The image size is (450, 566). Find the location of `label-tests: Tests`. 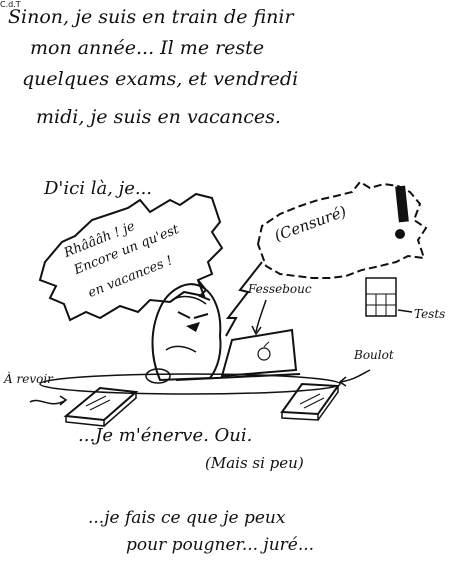

label-tests: Tests is located at coordinates (430, 314).